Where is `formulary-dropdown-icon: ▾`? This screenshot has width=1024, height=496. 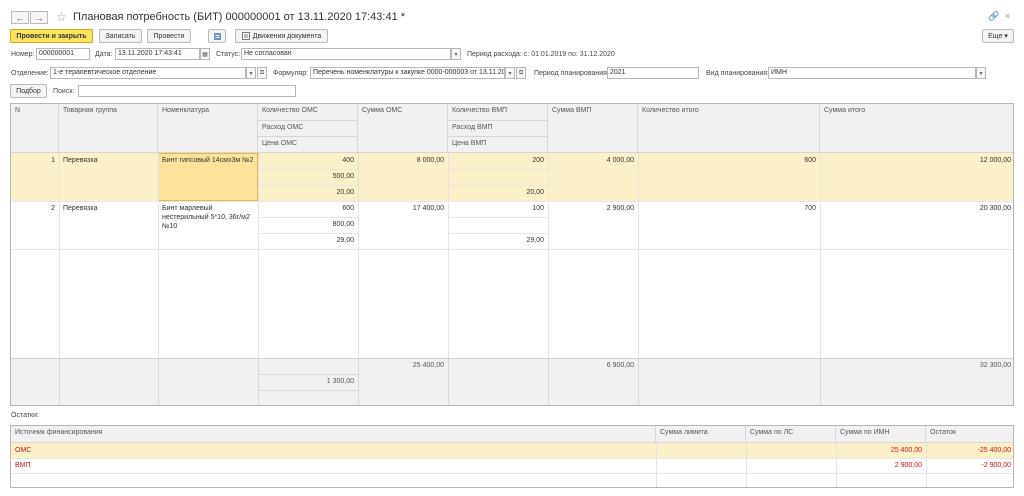 formulary-dropdown-icon: ▾ is located at coordinates (510, 73).